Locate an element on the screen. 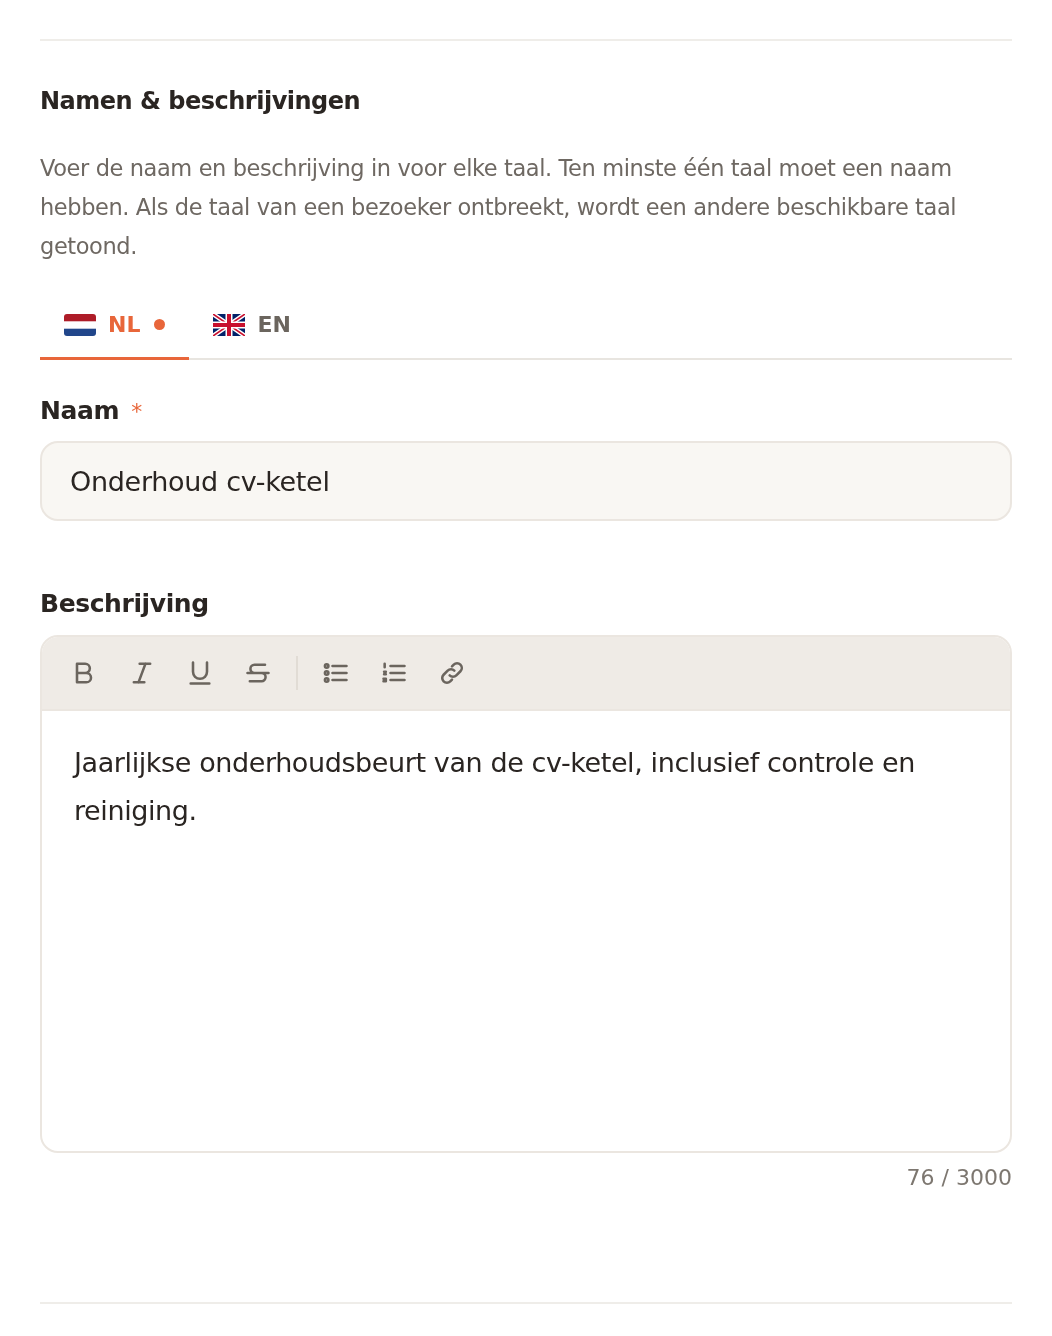 Image resolution: width=1052 pixels, height=1336 pixels. section-description: Voer de naam en beschrijving in voor elke taal. Ten minste één taal moet een naam hebben. Als de taal van een bezoeker ontbreekt, wordt een andere beschikbare taal getoond. is located at coordinates (499, 207).